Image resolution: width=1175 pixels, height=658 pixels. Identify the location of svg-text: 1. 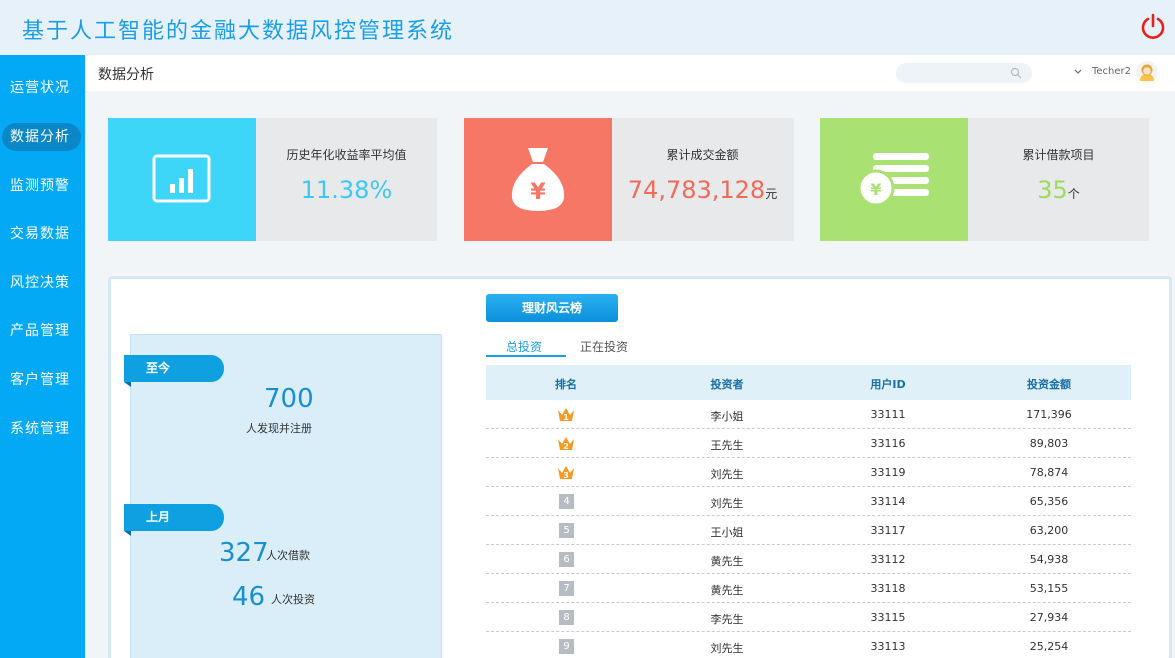
(566, 417).